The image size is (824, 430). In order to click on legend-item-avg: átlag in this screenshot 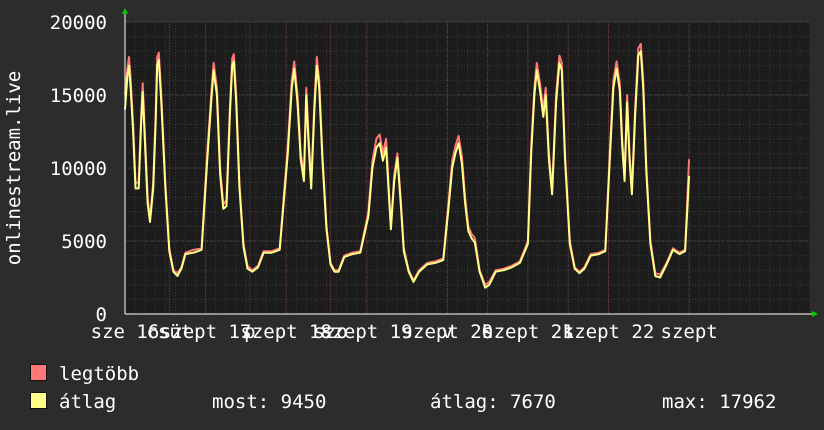, I will do `click(73, 402)`.